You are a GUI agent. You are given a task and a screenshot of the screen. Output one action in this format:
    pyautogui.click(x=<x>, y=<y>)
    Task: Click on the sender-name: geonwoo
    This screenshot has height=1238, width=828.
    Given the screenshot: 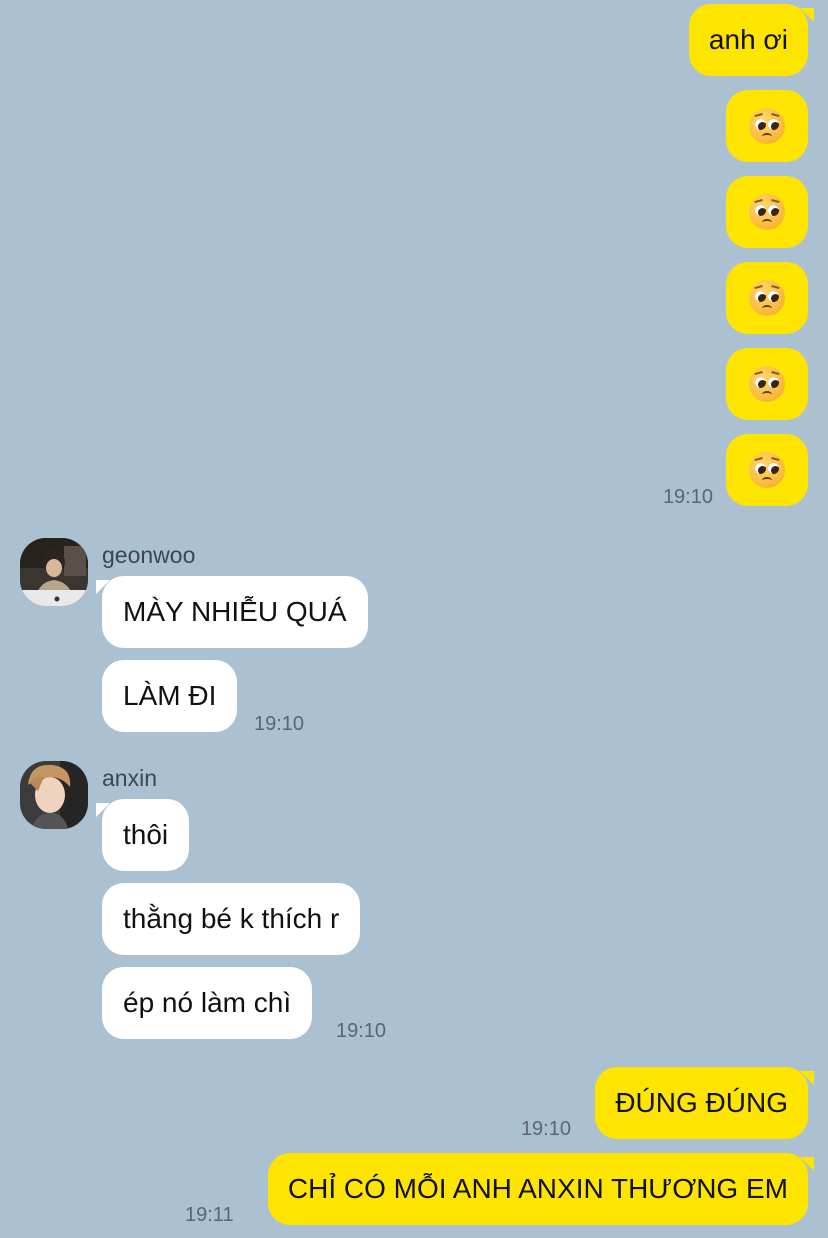 What is the action you would take?
    pyautogui.click(x=149, y=555)
    